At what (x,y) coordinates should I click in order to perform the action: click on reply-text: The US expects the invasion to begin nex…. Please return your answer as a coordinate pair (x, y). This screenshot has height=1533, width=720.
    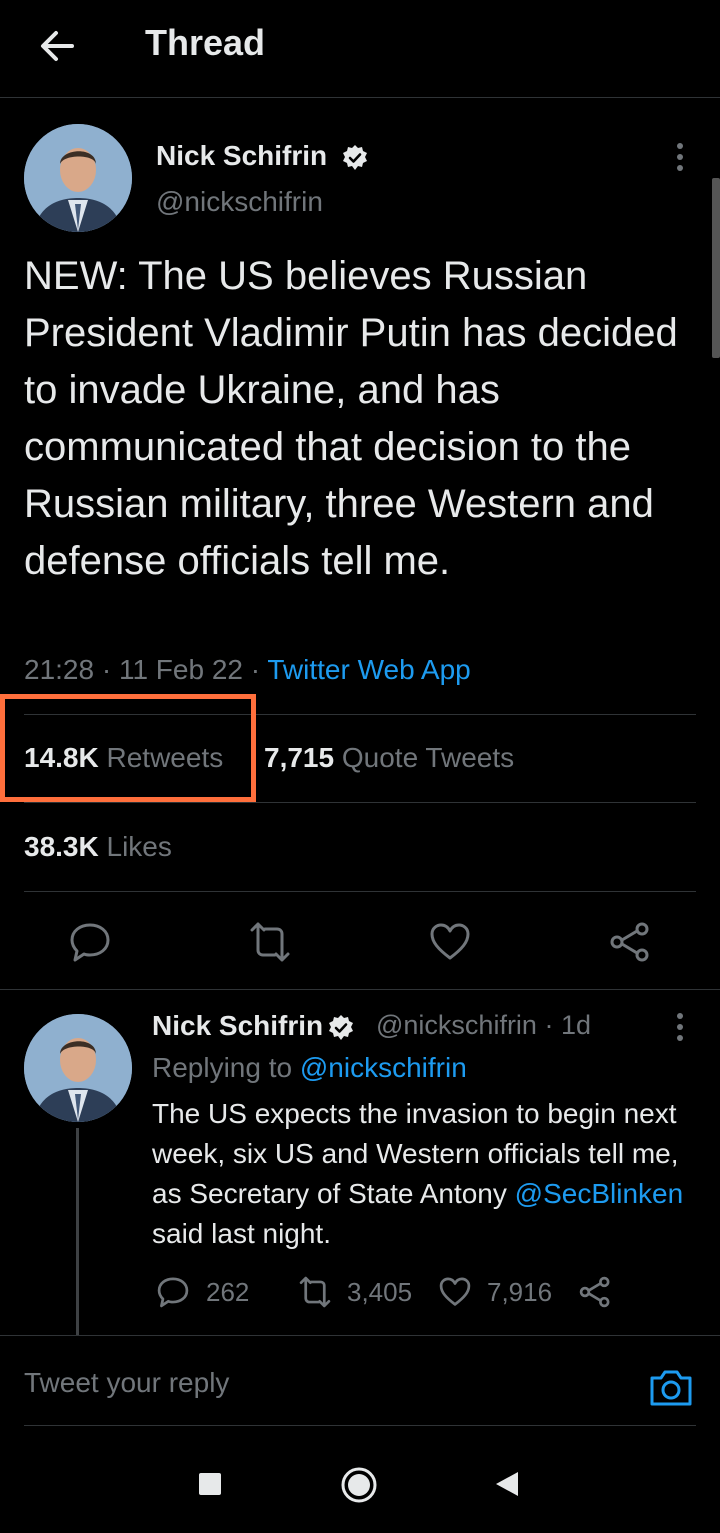
    Looking at the image, I should click on (418, 1173).